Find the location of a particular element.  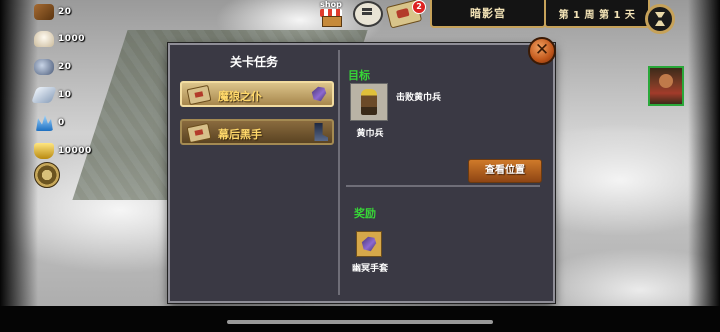

goal-description: 击败黄巾兵 is located at coordinates (419, 98).